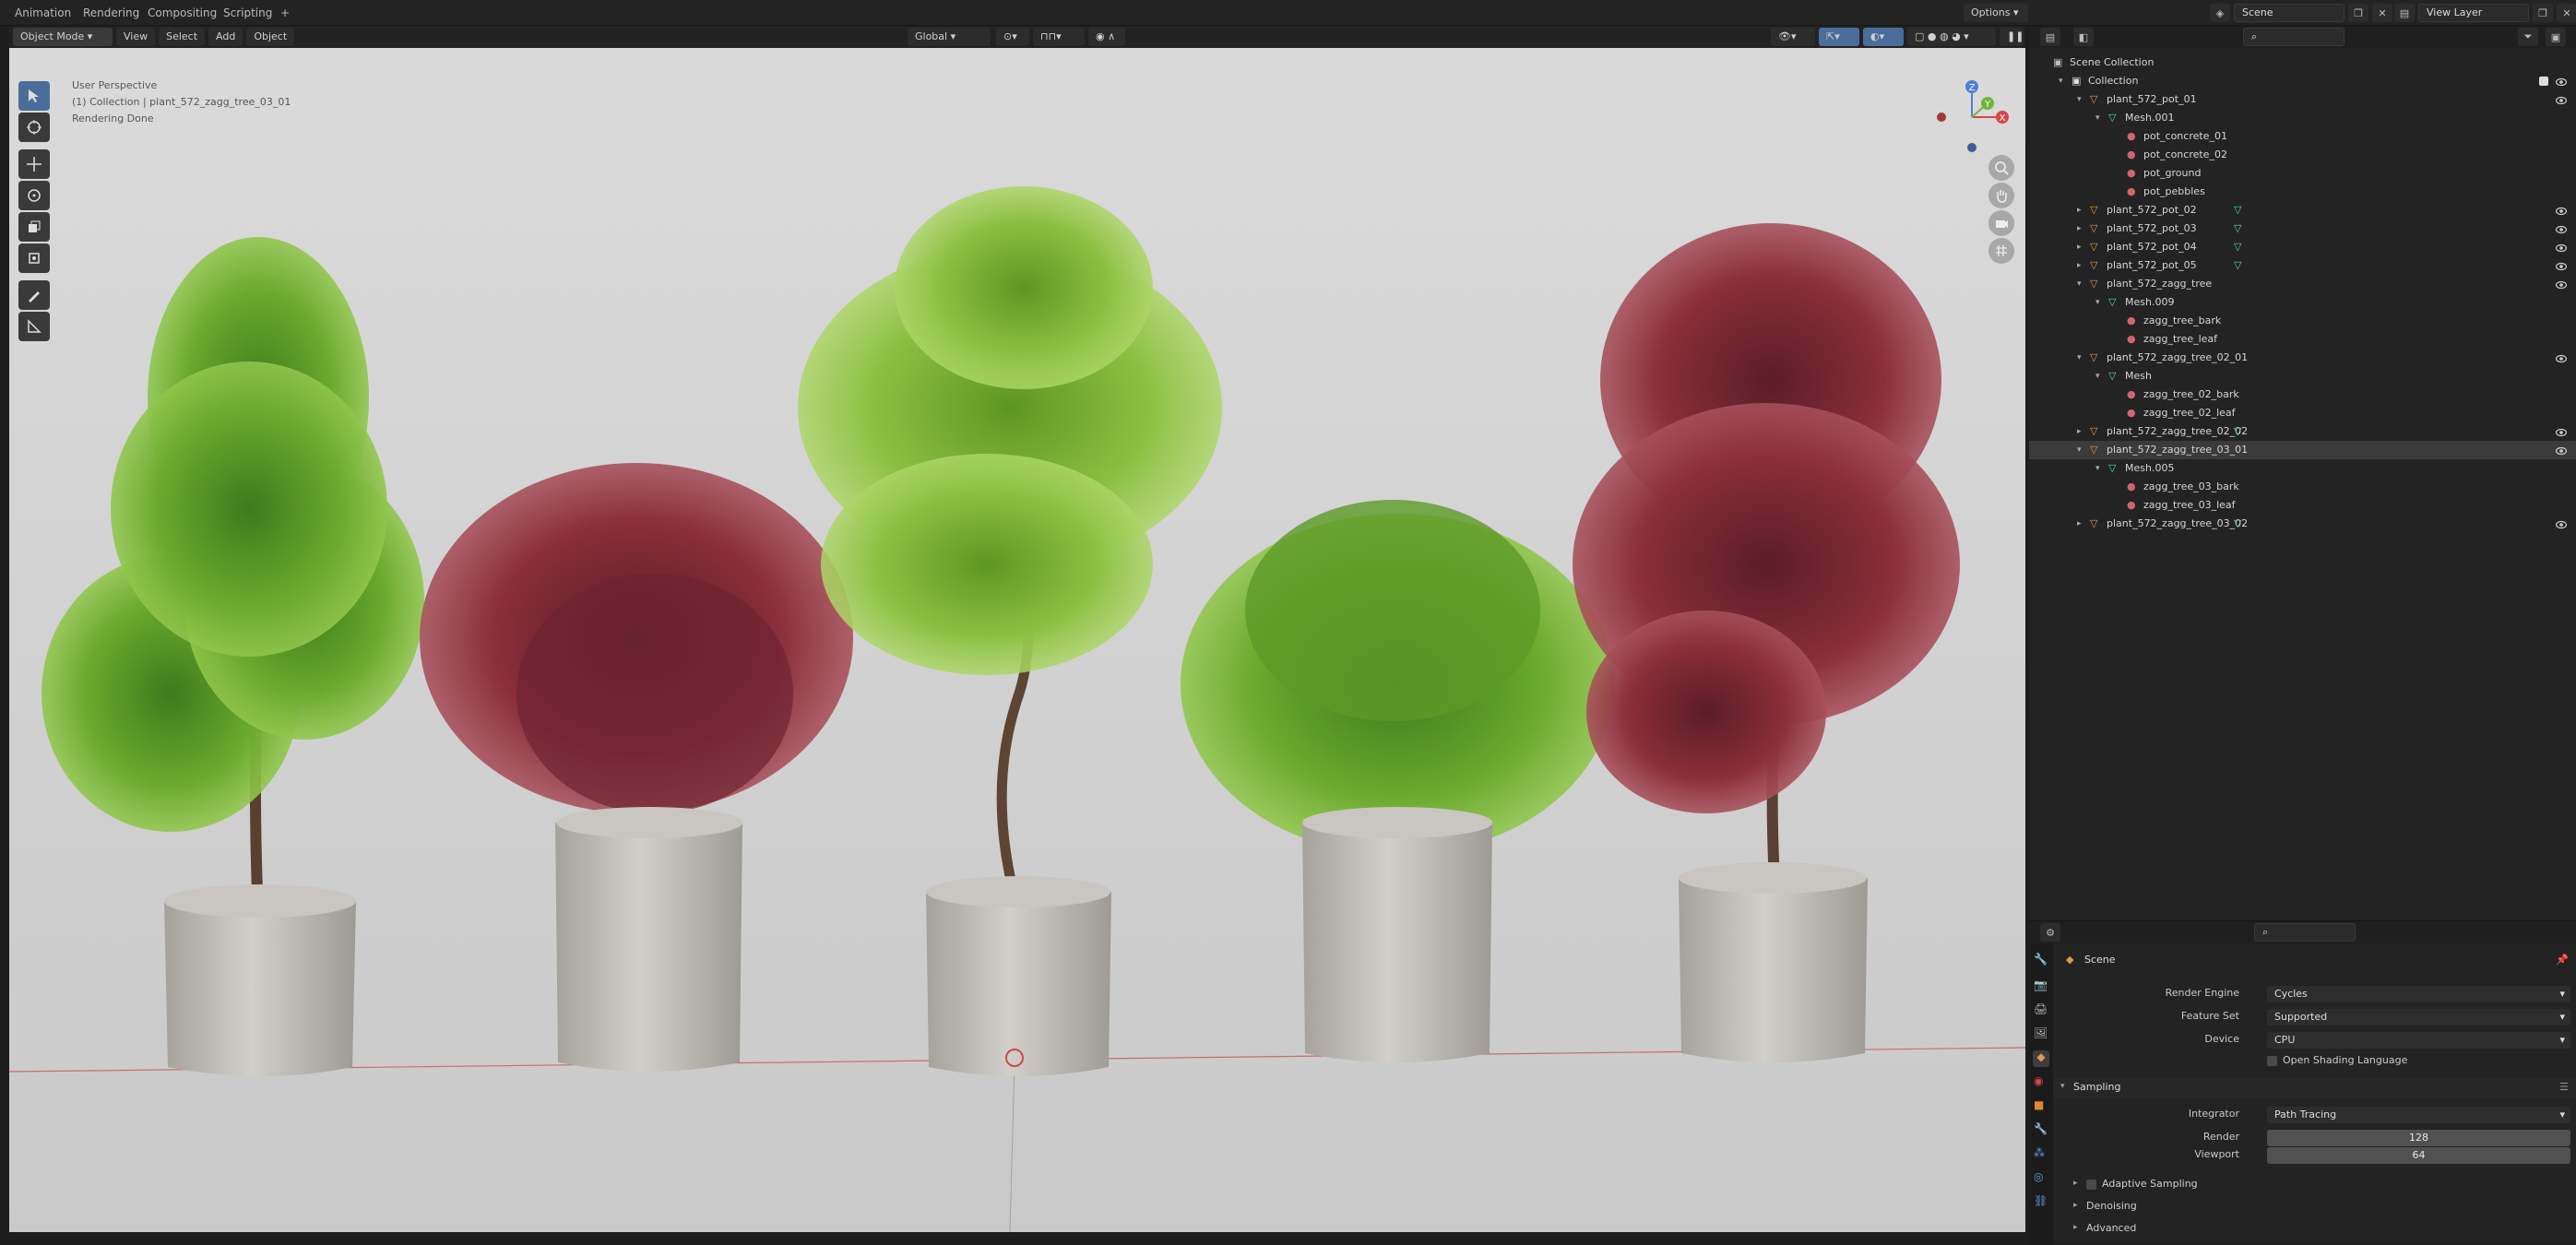 The image size is (2576, 1245). I want to click on outliner-row: ● zagg_tree_03_bark, so click(2302, 487).